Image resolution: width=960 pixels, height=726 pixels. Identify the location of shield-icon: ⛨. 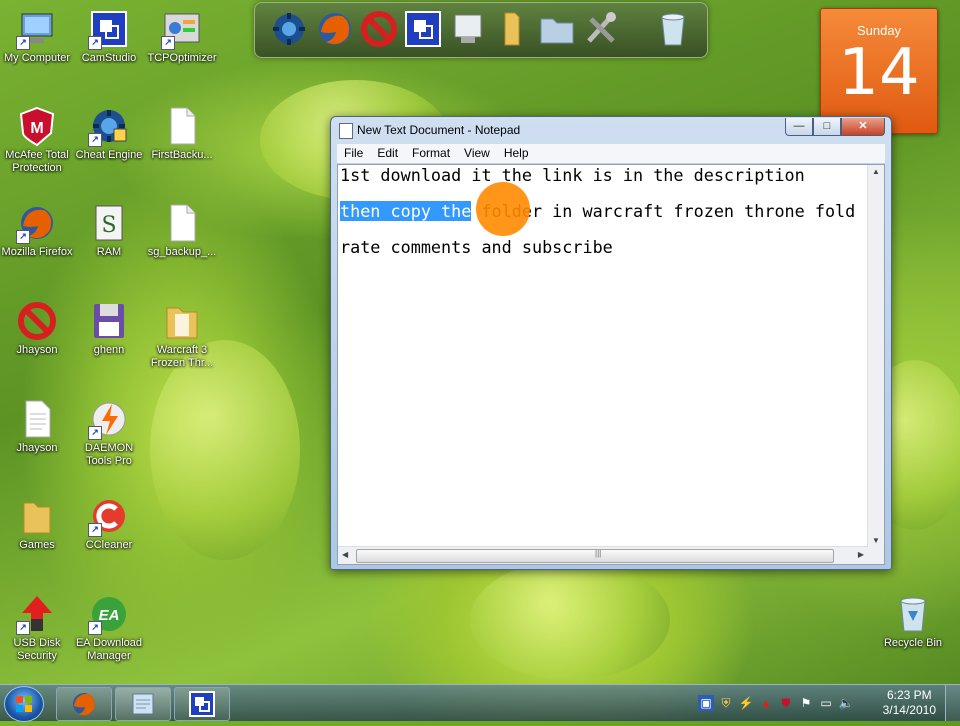
(726, 703).